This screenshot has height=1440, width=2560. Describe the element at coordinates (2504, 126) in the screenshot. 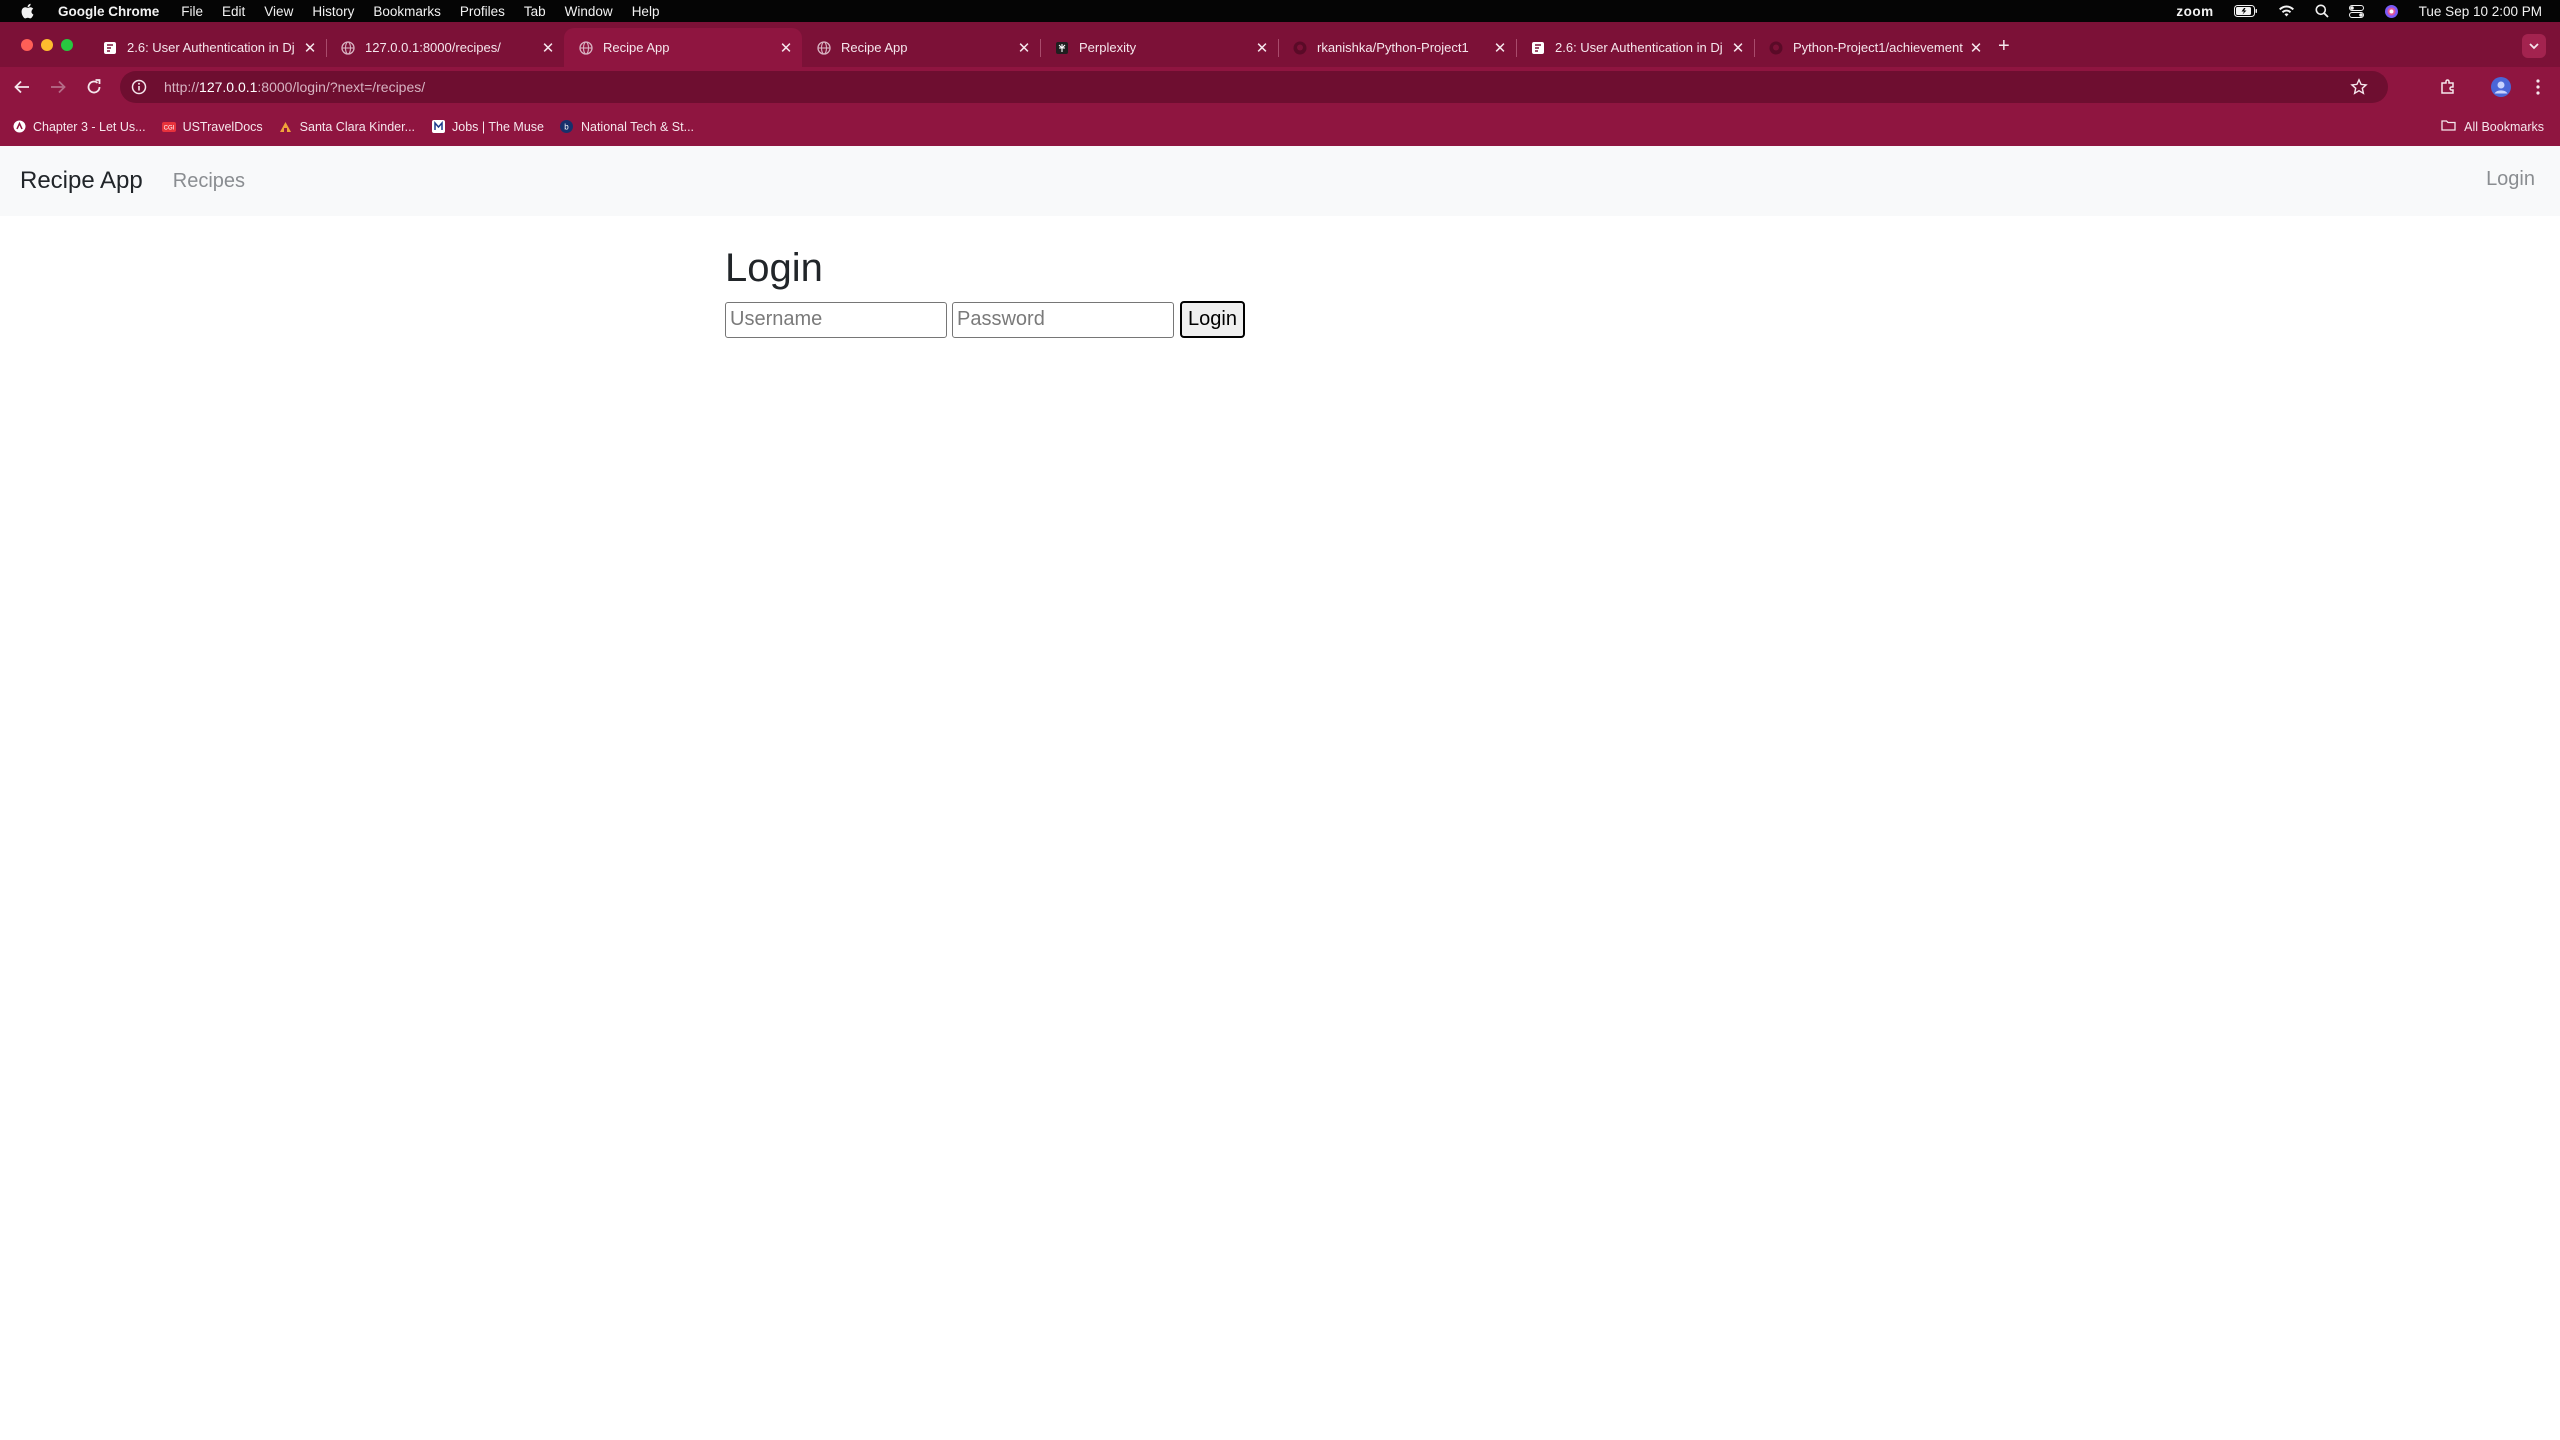

I see `all-bookmarks-label: All Bookmarks` at that location.